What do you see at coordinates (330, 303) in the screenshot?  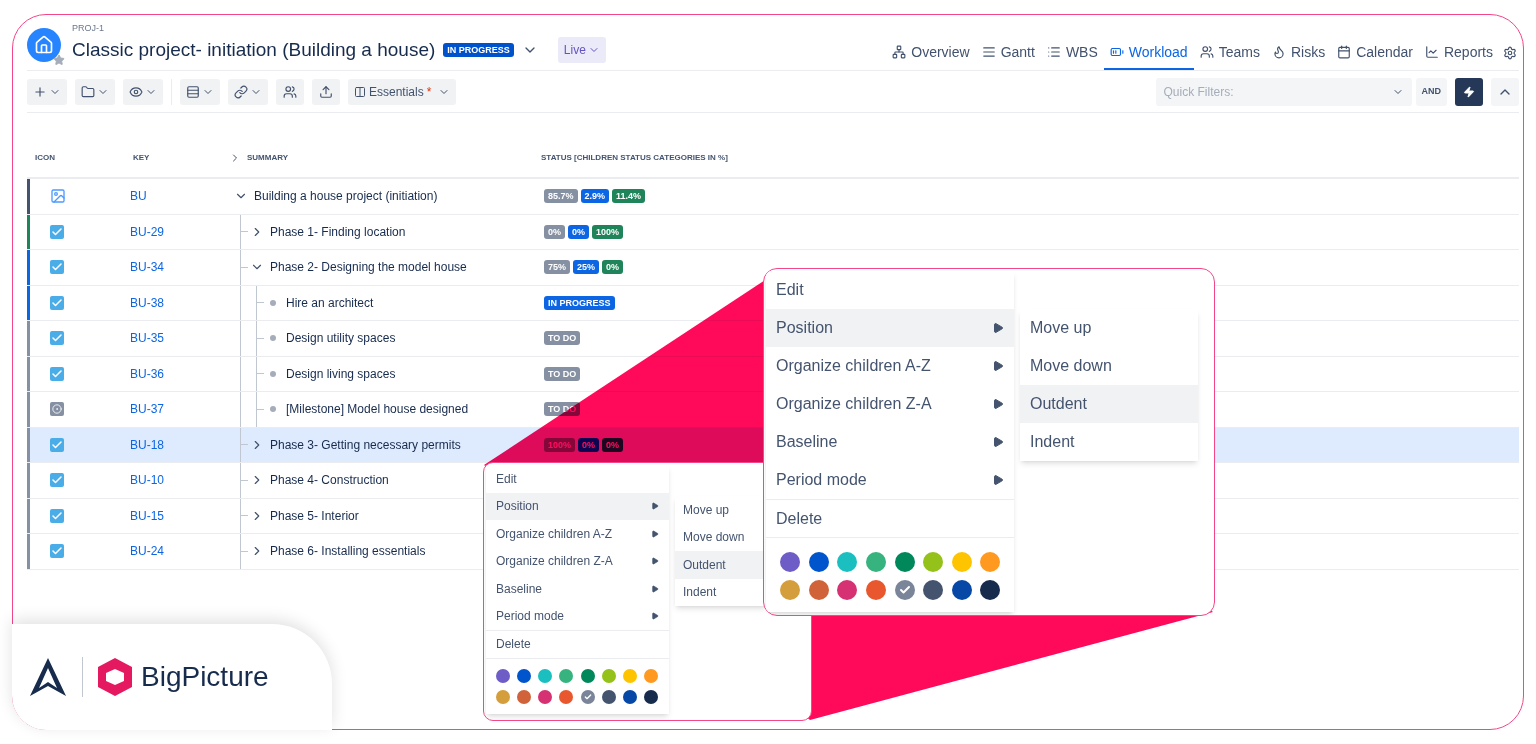 I see `summary-text: Hire an architect` at bounding box center [330, 303].